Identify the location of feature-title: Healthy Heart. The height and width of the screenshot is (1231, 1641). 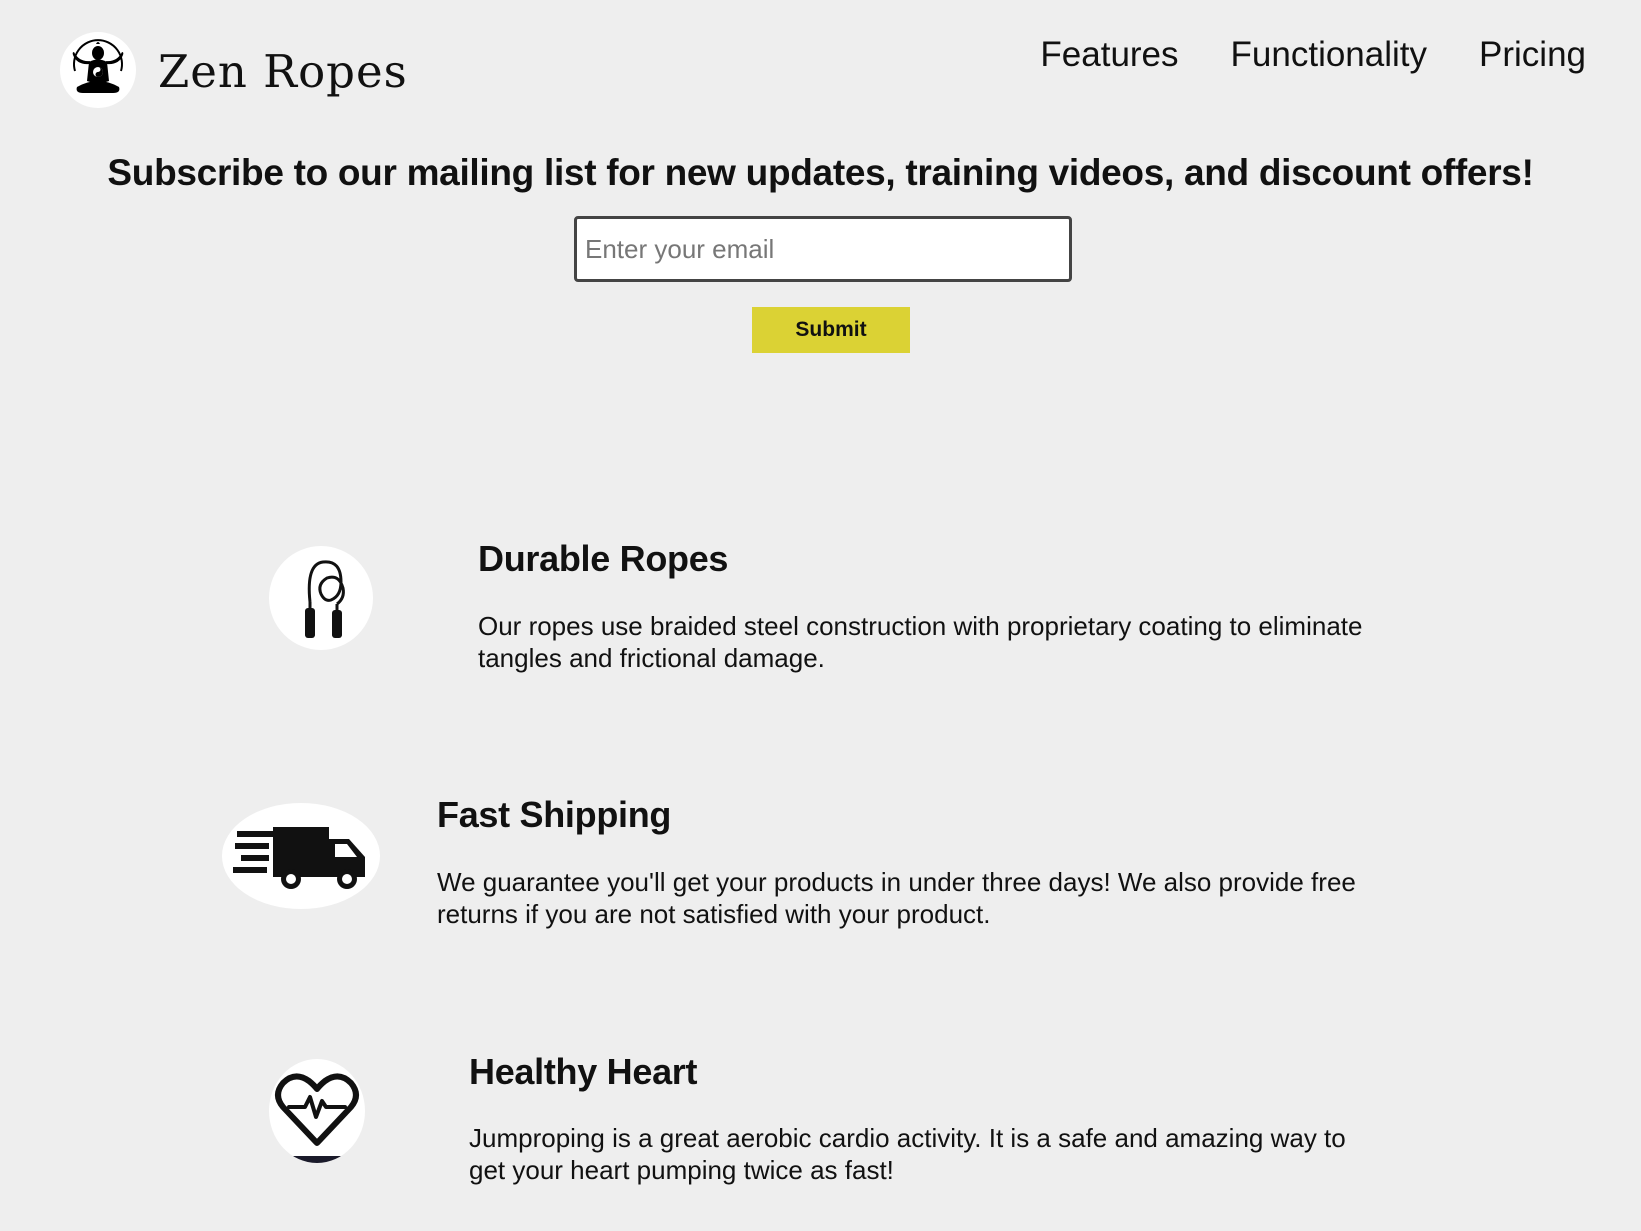
(583, 1071).